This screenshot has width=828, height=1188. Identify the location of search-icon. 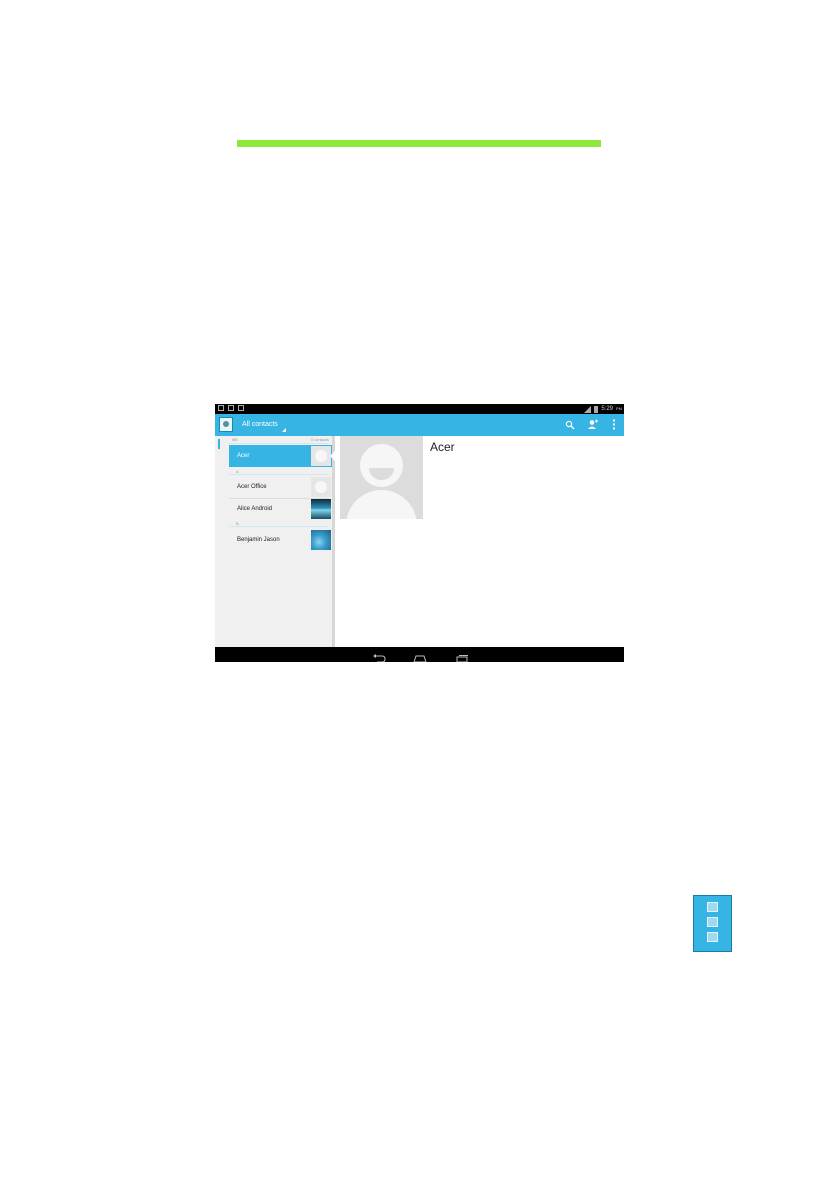
(570, 424).